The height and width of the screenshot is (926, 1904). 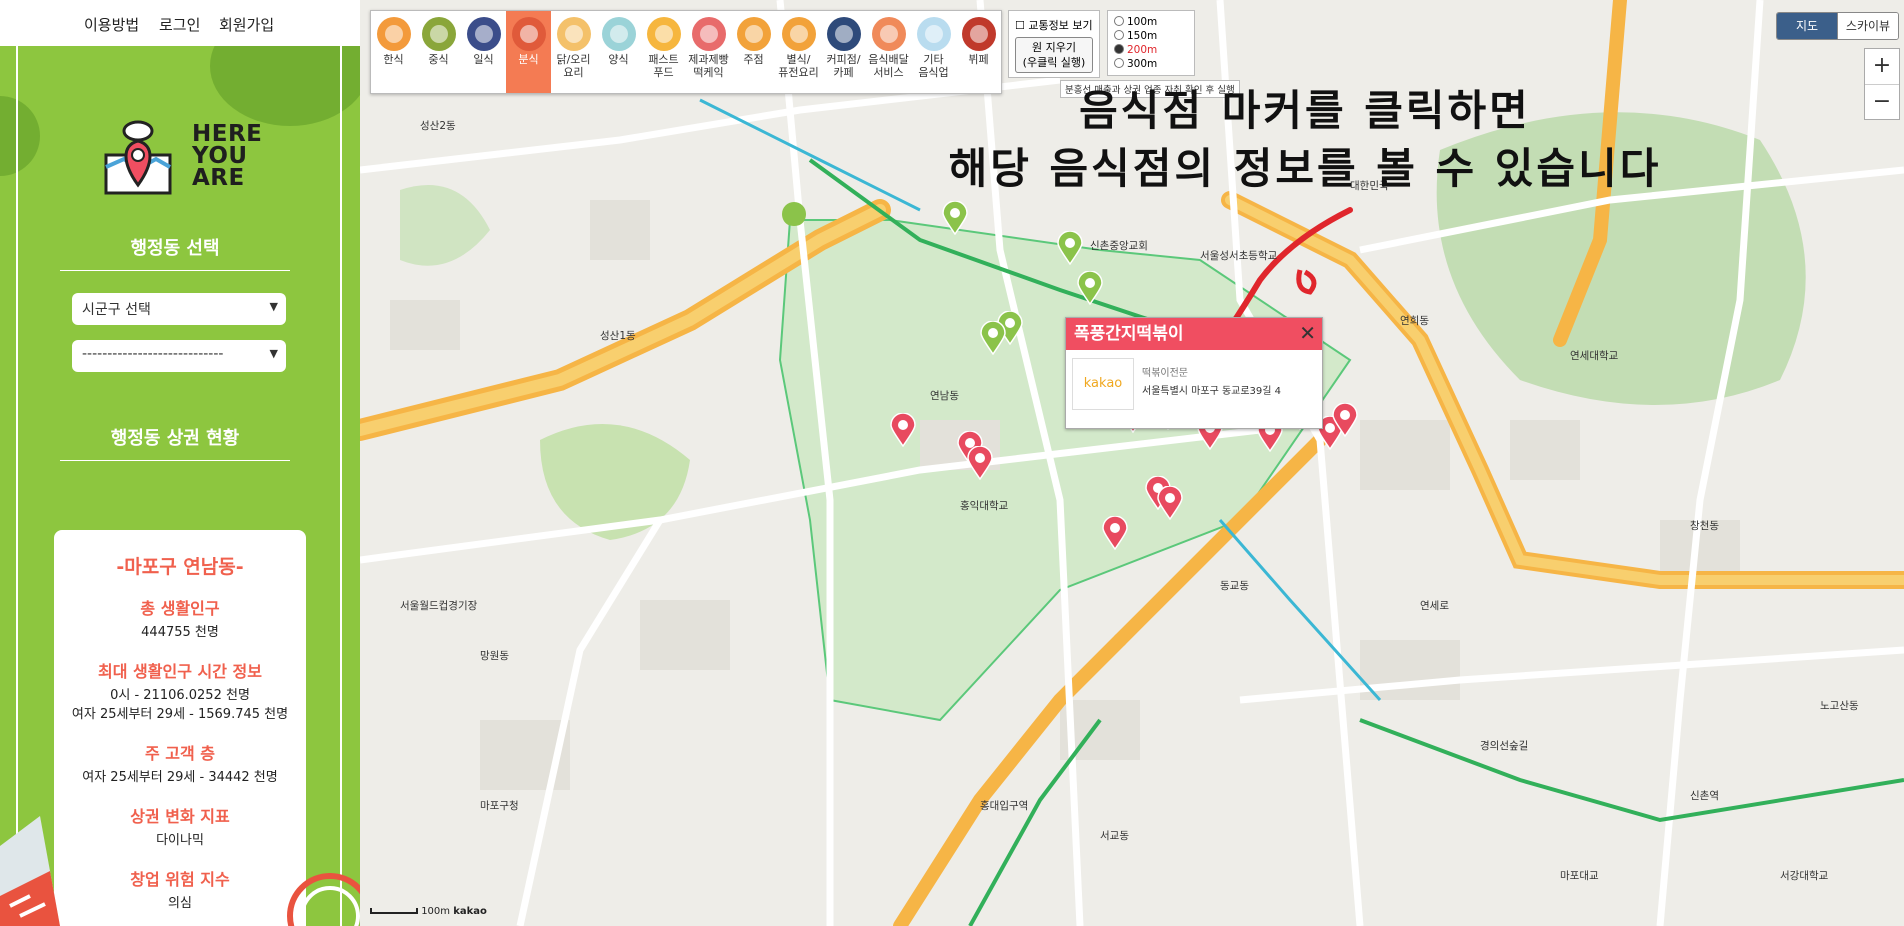 I want to click on category-chicken: 닭/오리 요리, so click(x=573, y=52).